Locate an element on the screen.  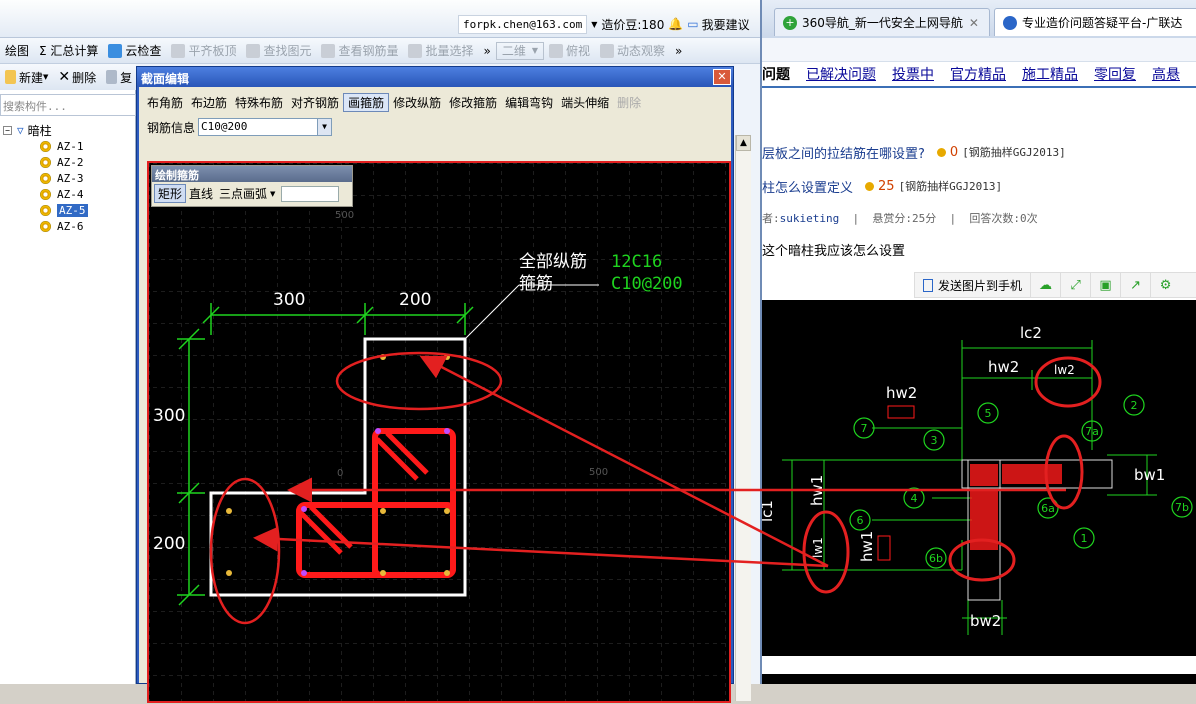
tree-item-az-4: AZ-4 is located at coordinates (62, 194).